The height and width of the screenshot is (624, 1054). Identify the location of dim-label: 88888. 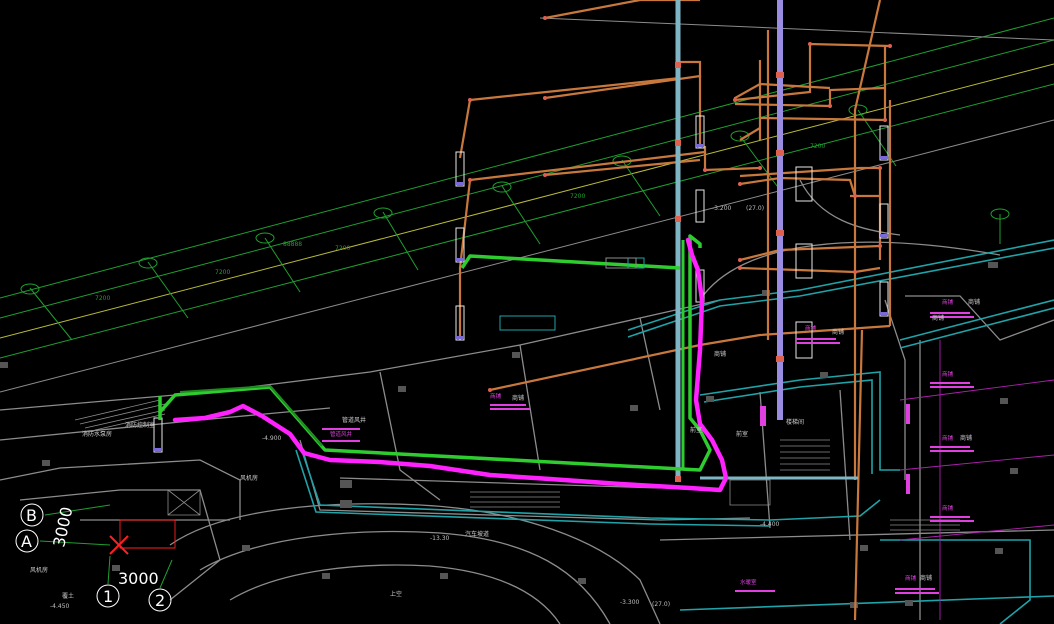
(292, 244).